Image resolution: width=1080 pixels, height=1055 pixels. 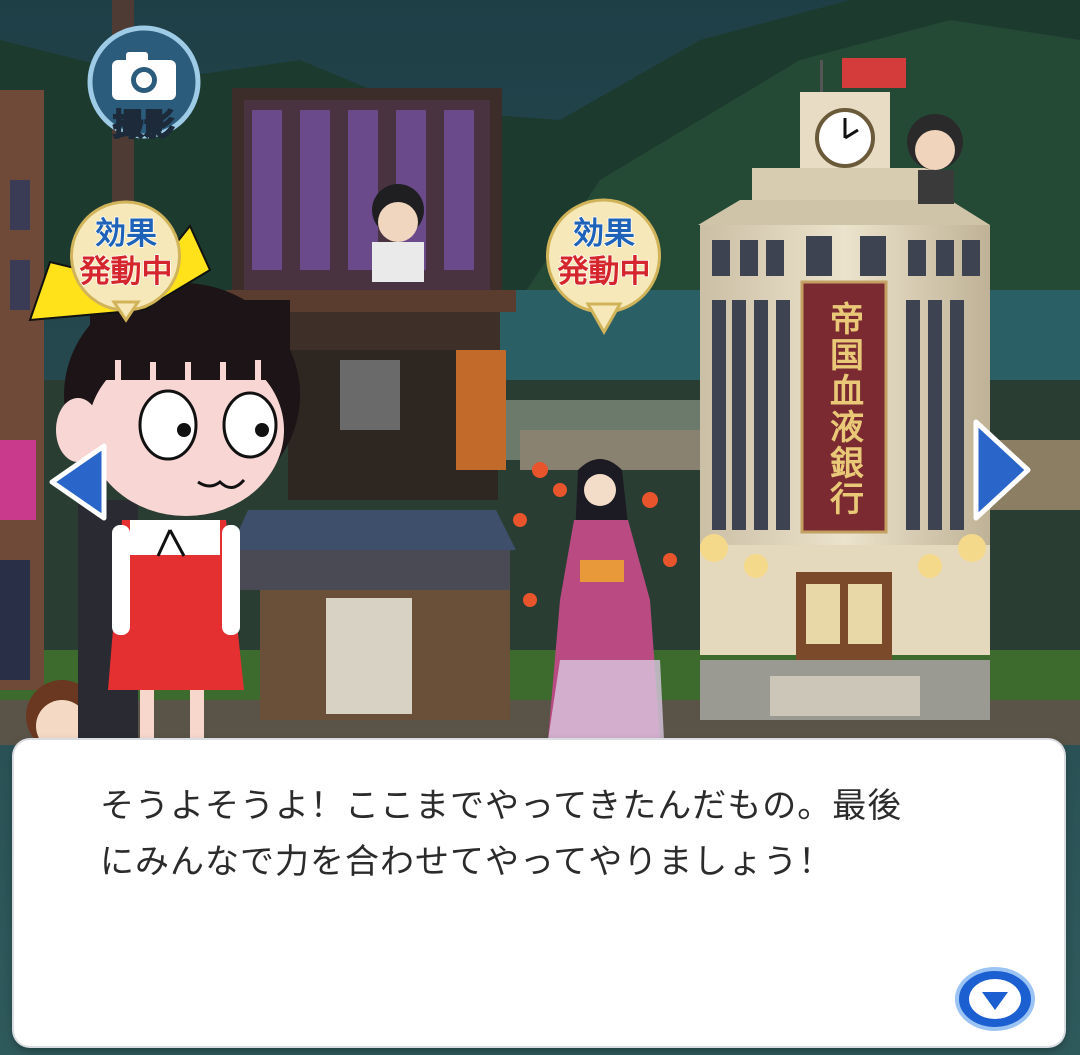 I want to click on effect-active-badge: 効果 発動中, so click(x=604, y=266).